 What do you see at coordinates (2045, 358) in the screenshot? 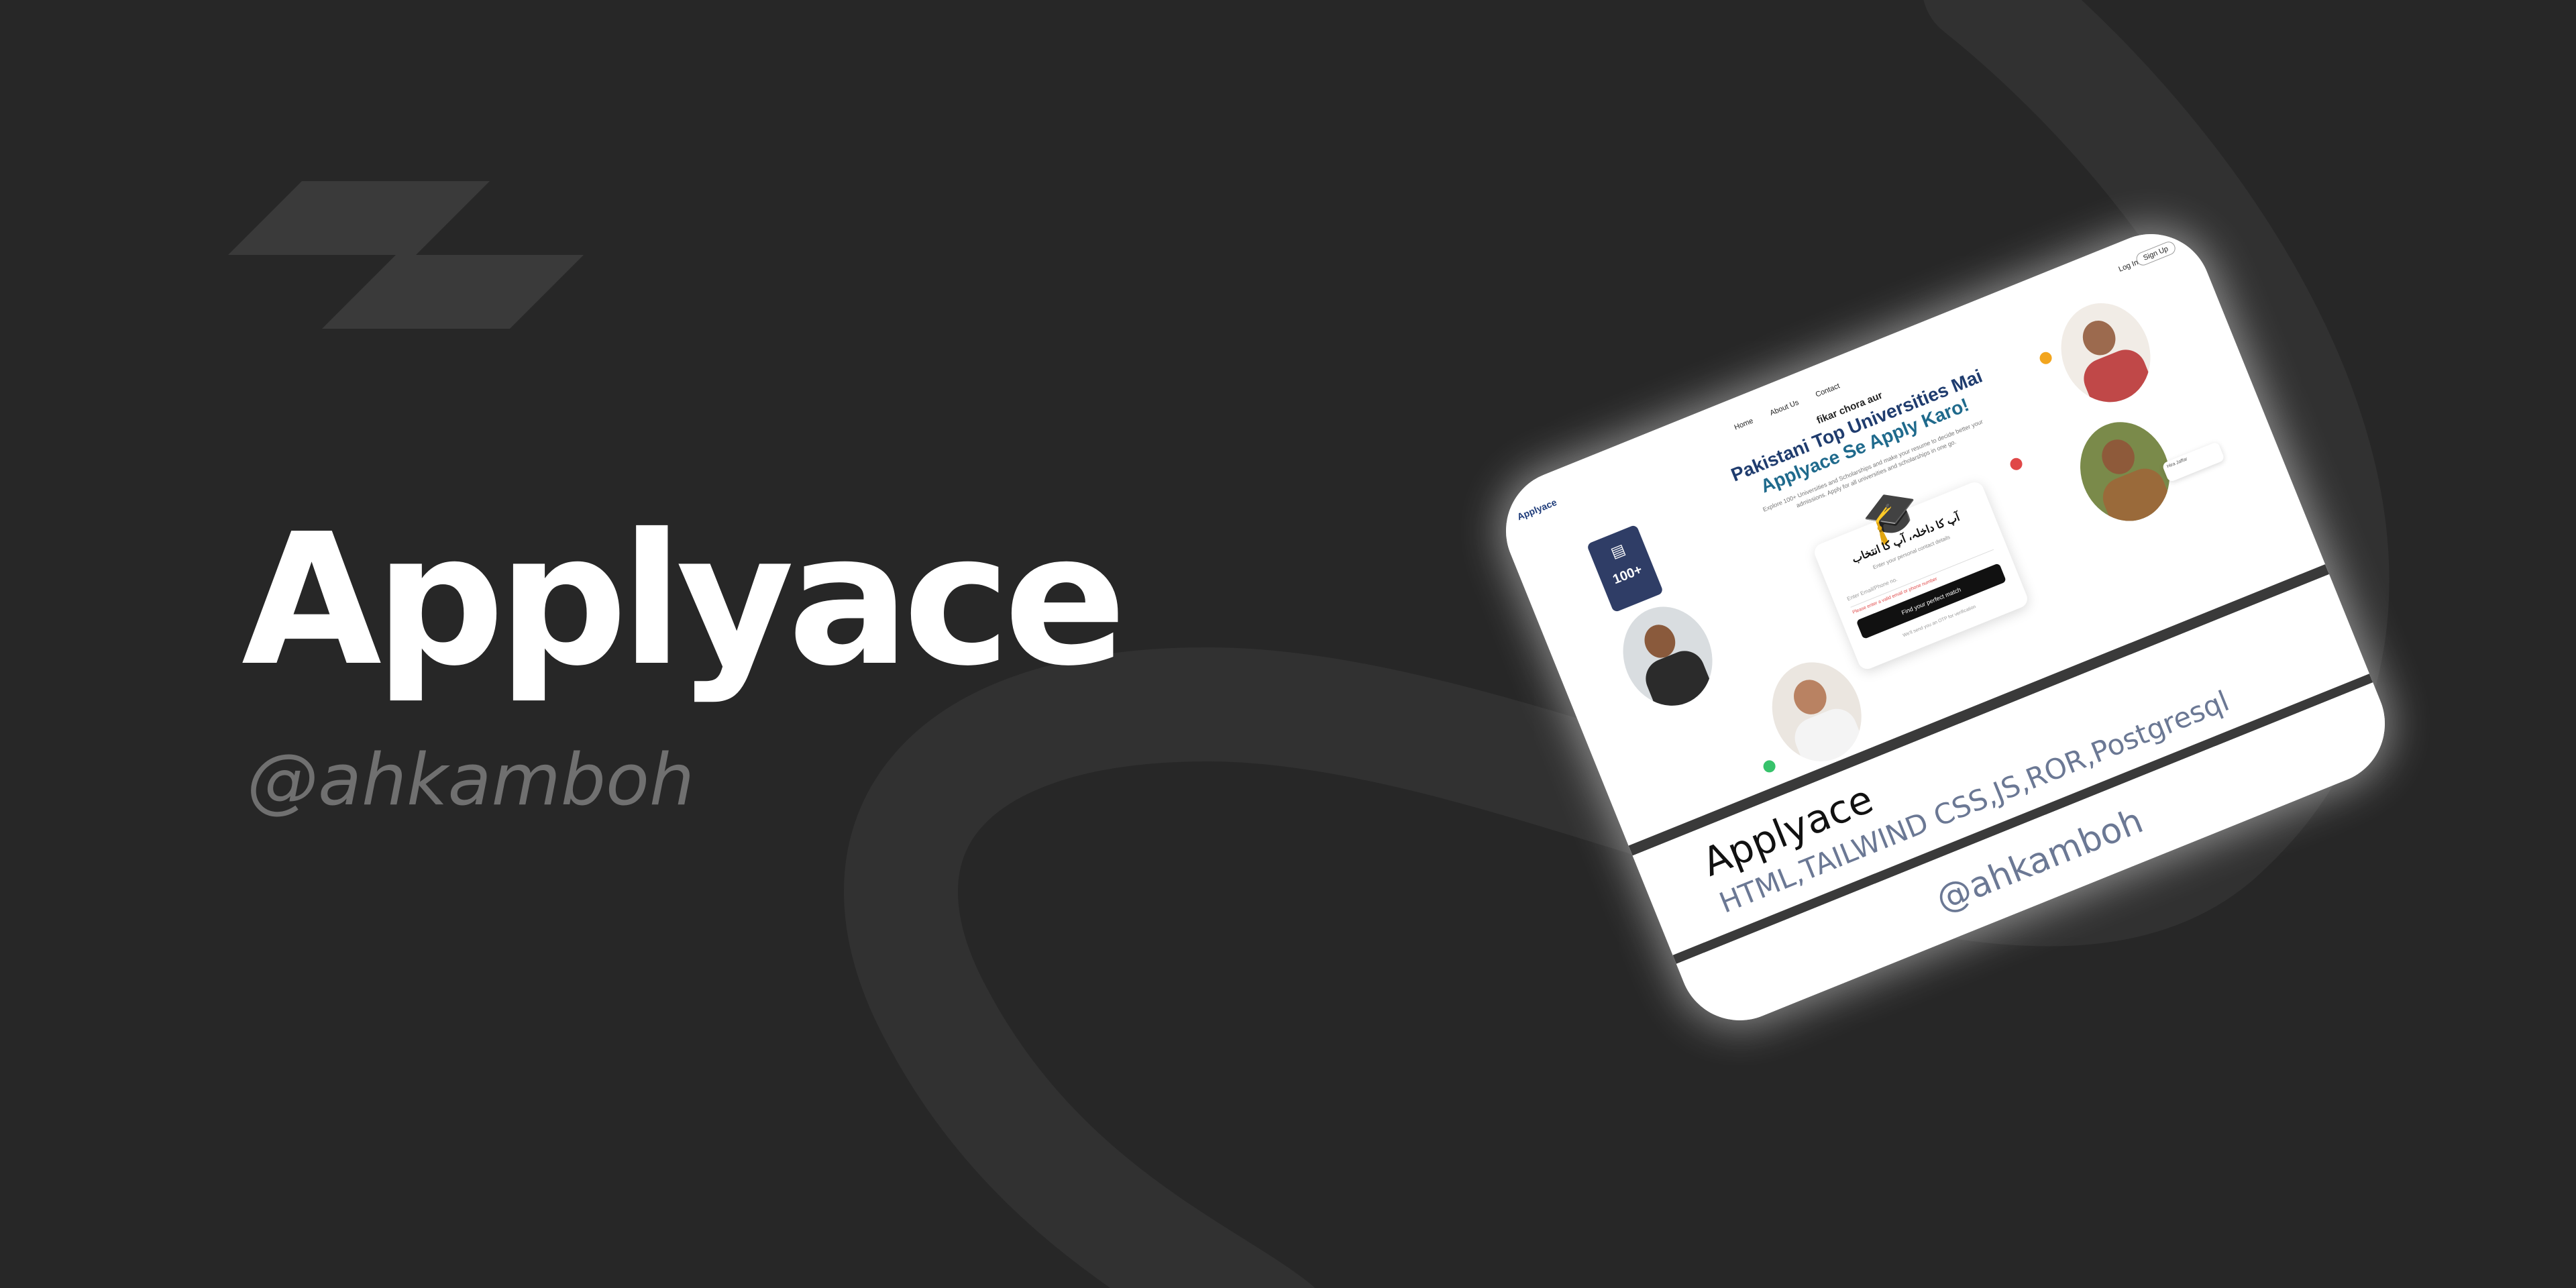
I see `decor-dot-yellow` at bounding box center [2045, 358].